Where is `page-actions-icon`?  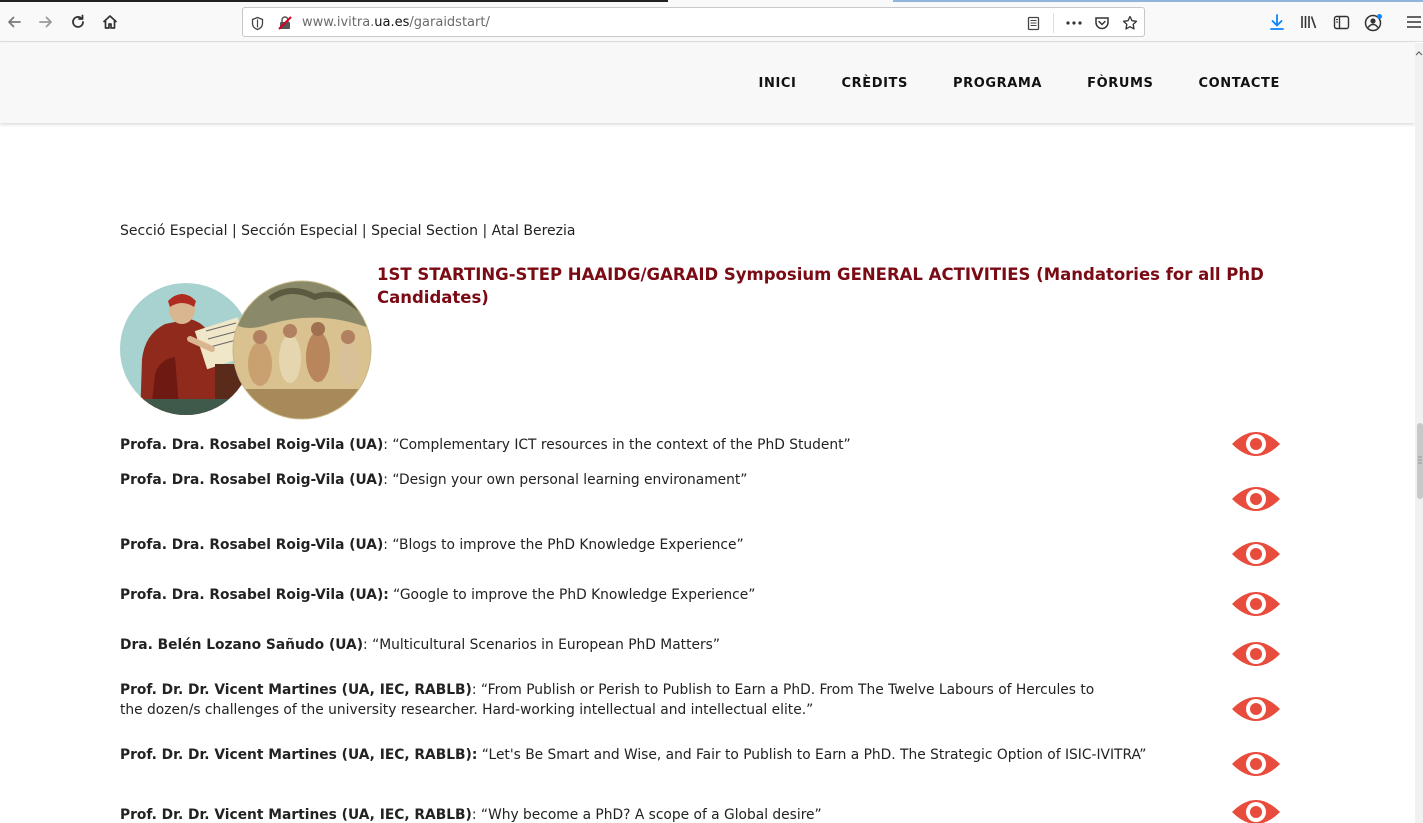 page-actions-icon is located at coordinates (1074, 23).